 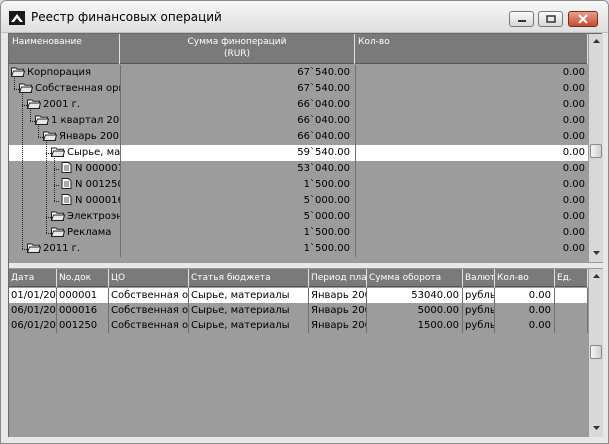 What do you see at coordinates (85, 120) in the screenshot?
I see `tree-node-label: 1 квартал 2001` at bounding box center [85, 120].